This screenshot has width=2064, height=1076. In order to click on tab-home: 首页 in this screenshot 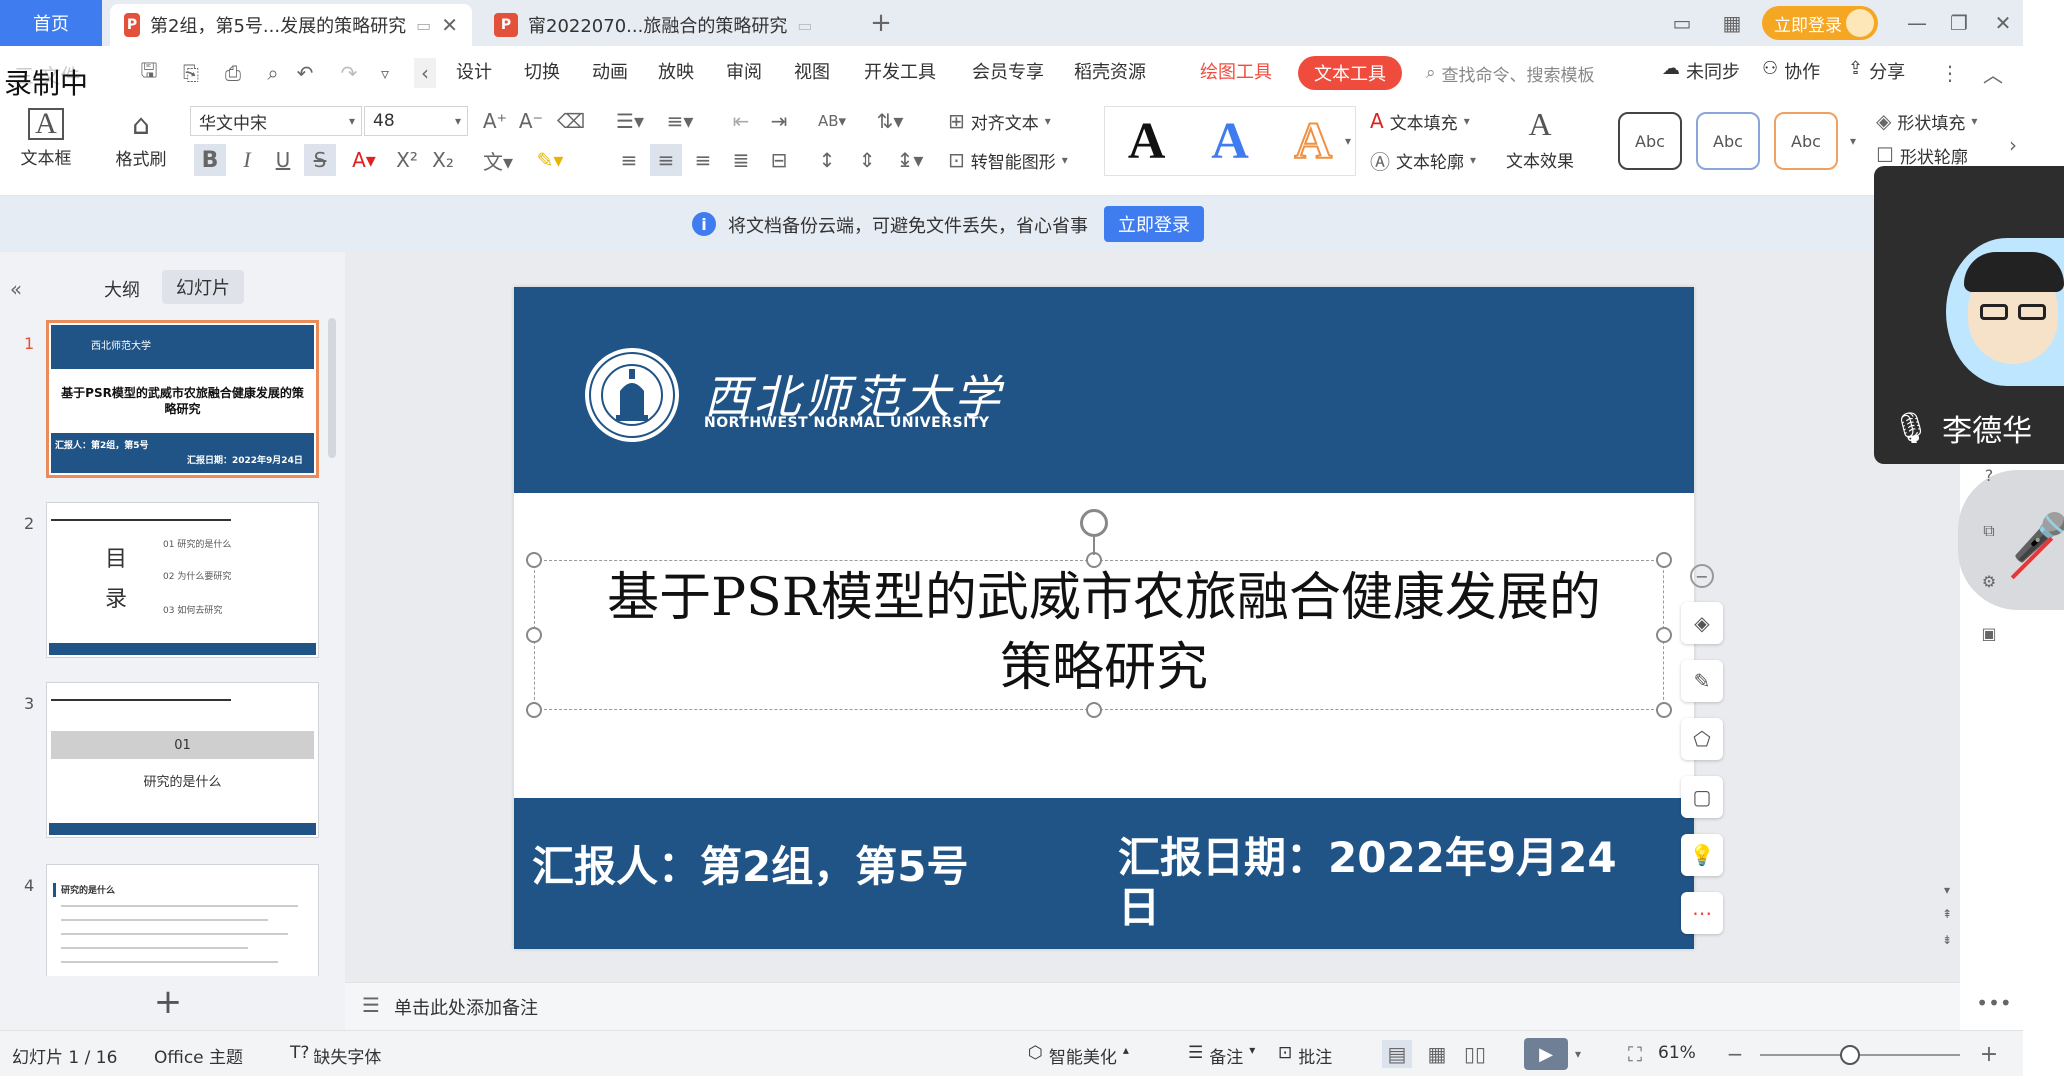, I will do `click(51, 23)`.